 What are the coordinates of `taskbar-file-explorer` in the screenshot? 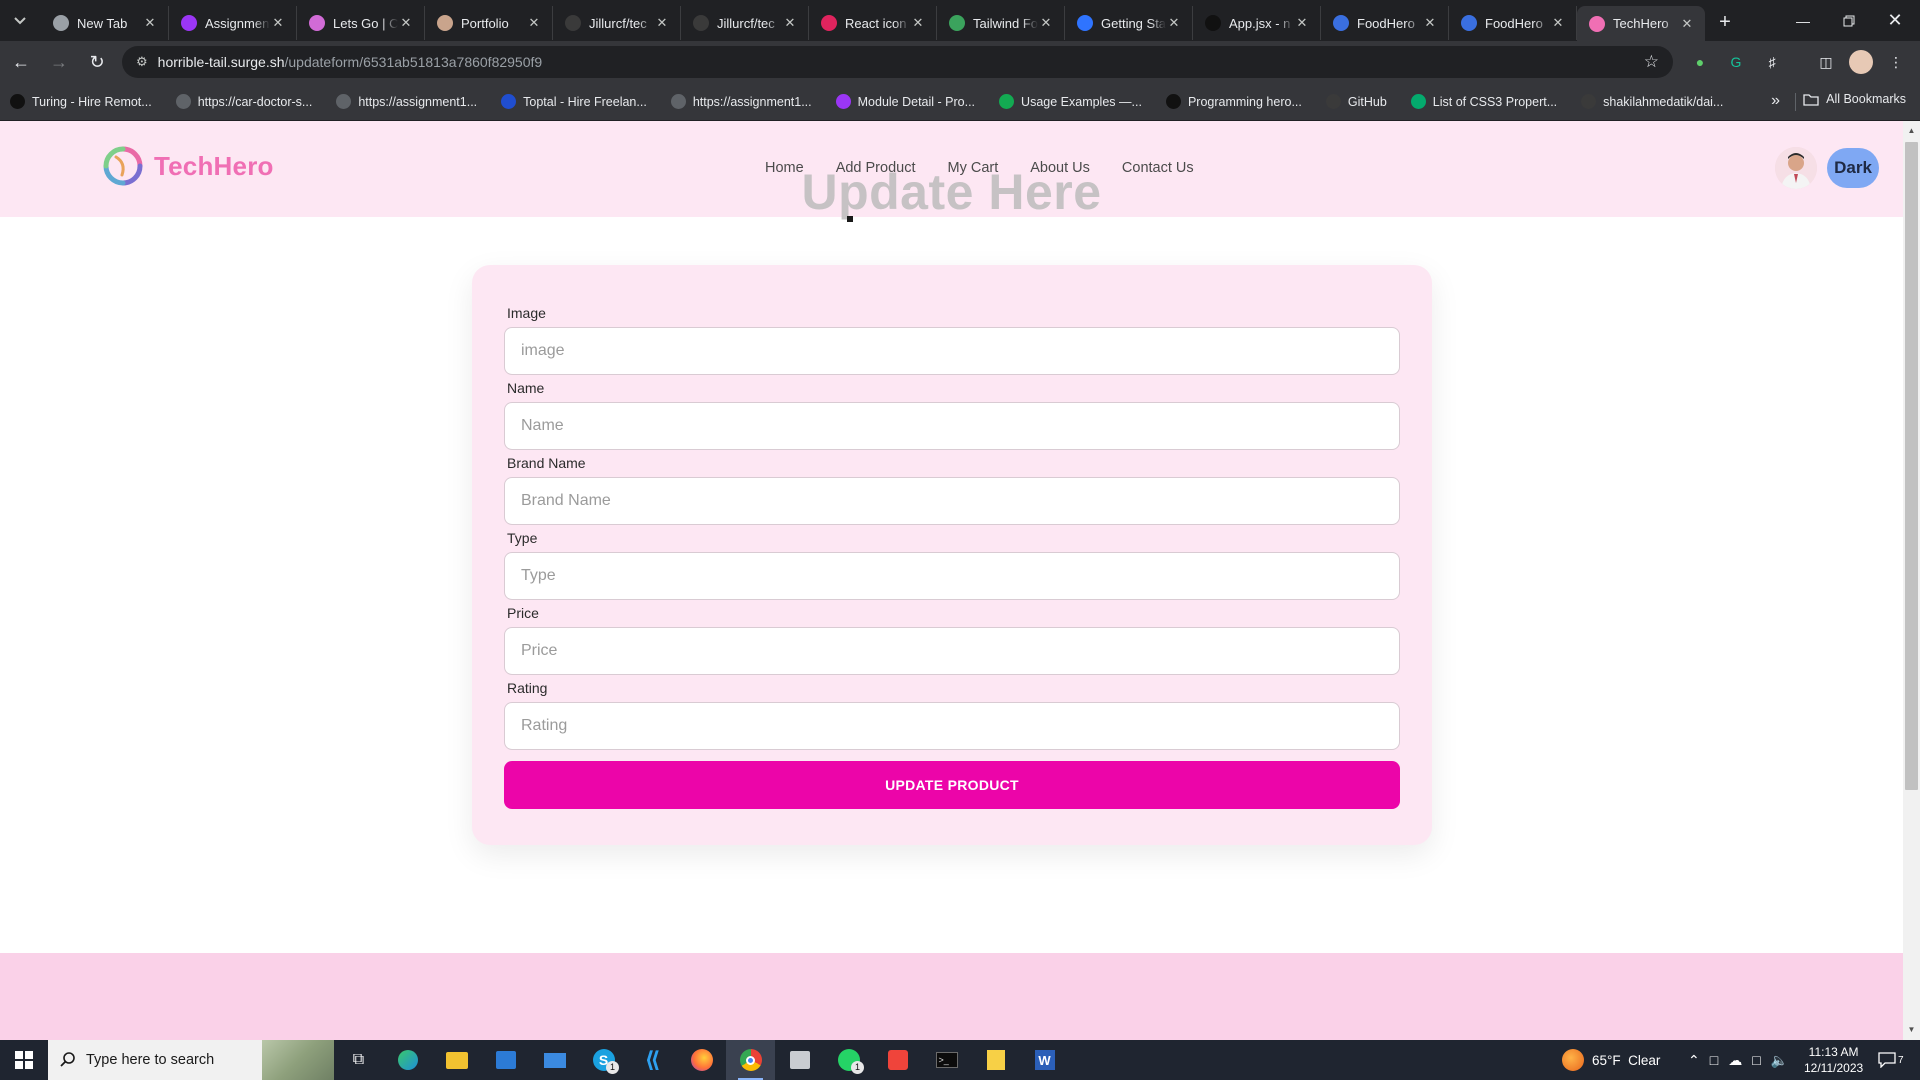 It's located at (456, 1060).